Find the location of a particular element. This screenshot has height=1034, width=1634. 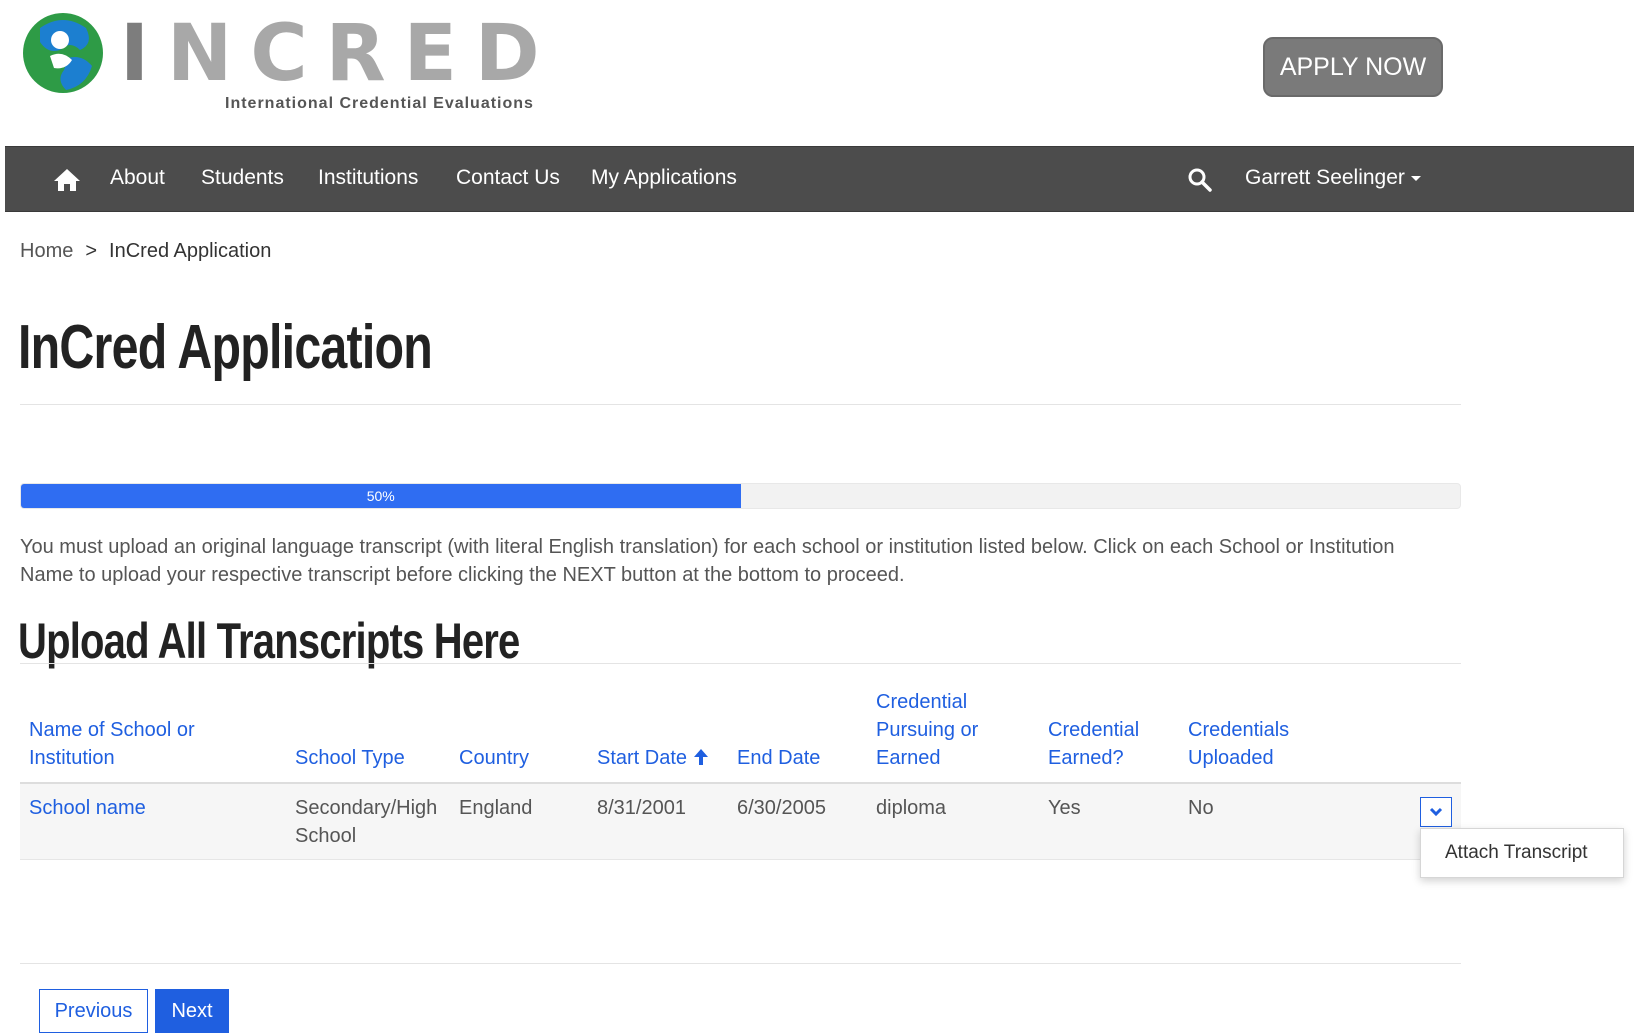

column-header-school-type: School Type is located at coordinates (350, 758).